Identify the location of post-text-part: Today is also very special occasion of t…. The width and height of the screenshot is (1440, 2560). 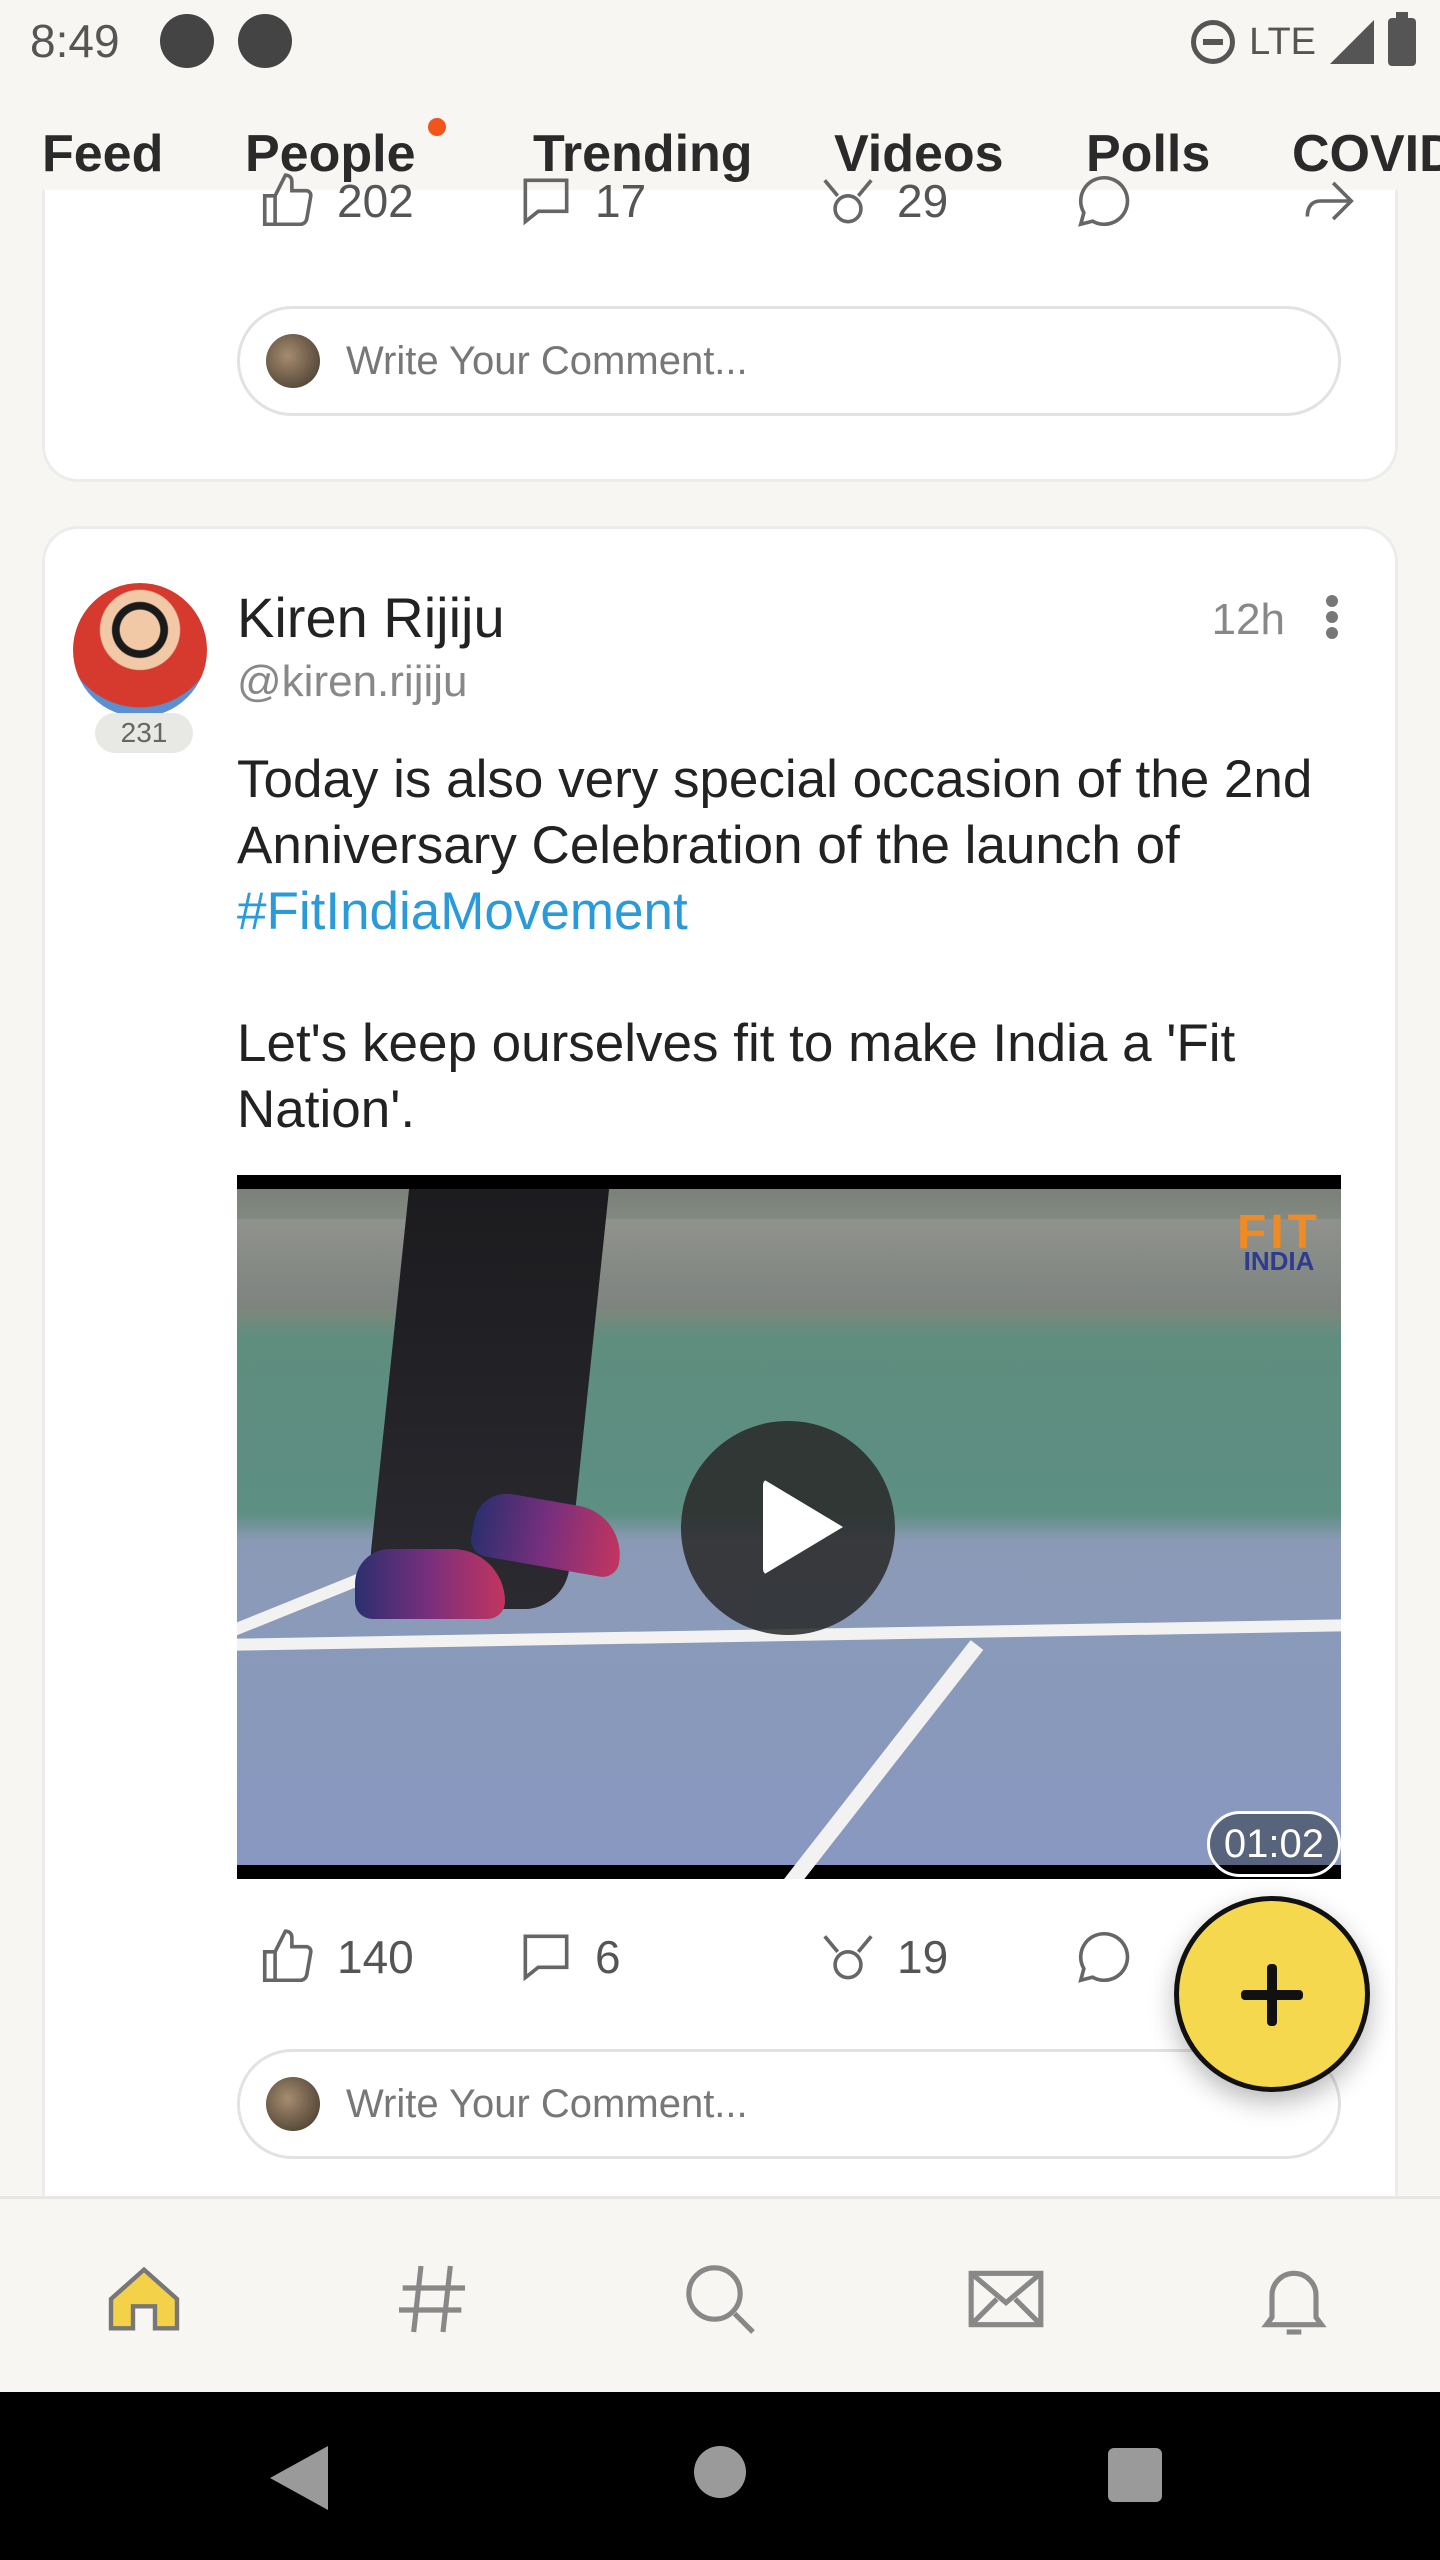
(775, 812).